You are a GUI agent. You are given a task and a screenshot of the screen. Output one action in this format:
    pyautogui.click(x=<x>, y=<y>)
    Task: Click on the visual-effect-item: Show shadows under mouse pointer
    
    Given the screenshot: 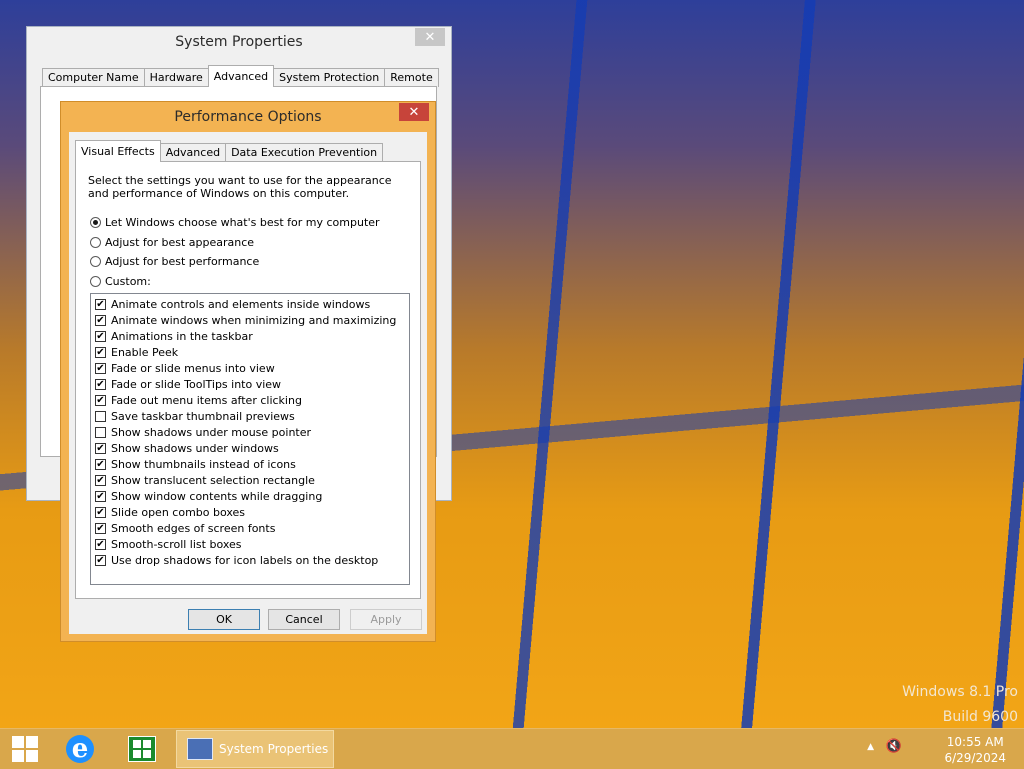 What is the action you would take?
    pyautogui.click(x=203, y=432)
    